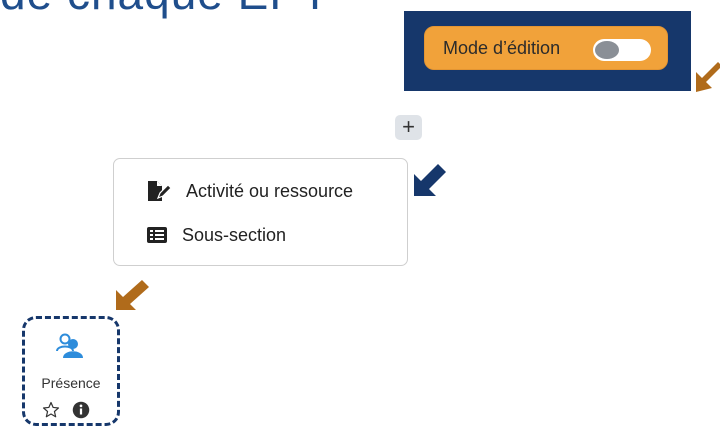 Image resolution: width=720 pixels, height=429 pixels. Describe the element at coordinates (622, 50) in the screenshot. I see `edit-mode-switch` at that location.